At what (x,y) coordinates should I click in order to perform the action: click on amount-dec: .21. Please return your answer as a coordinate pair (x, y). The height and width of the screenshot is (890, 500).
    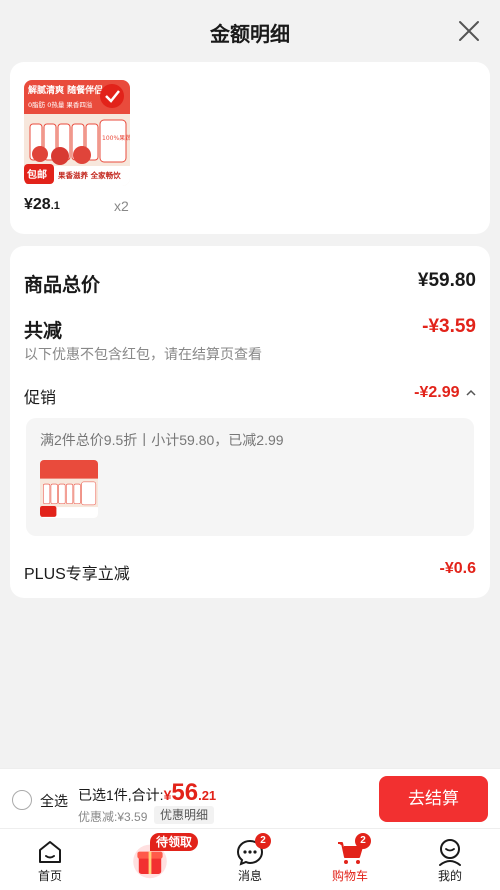
    Looking at the image, I should click on (207, 795).